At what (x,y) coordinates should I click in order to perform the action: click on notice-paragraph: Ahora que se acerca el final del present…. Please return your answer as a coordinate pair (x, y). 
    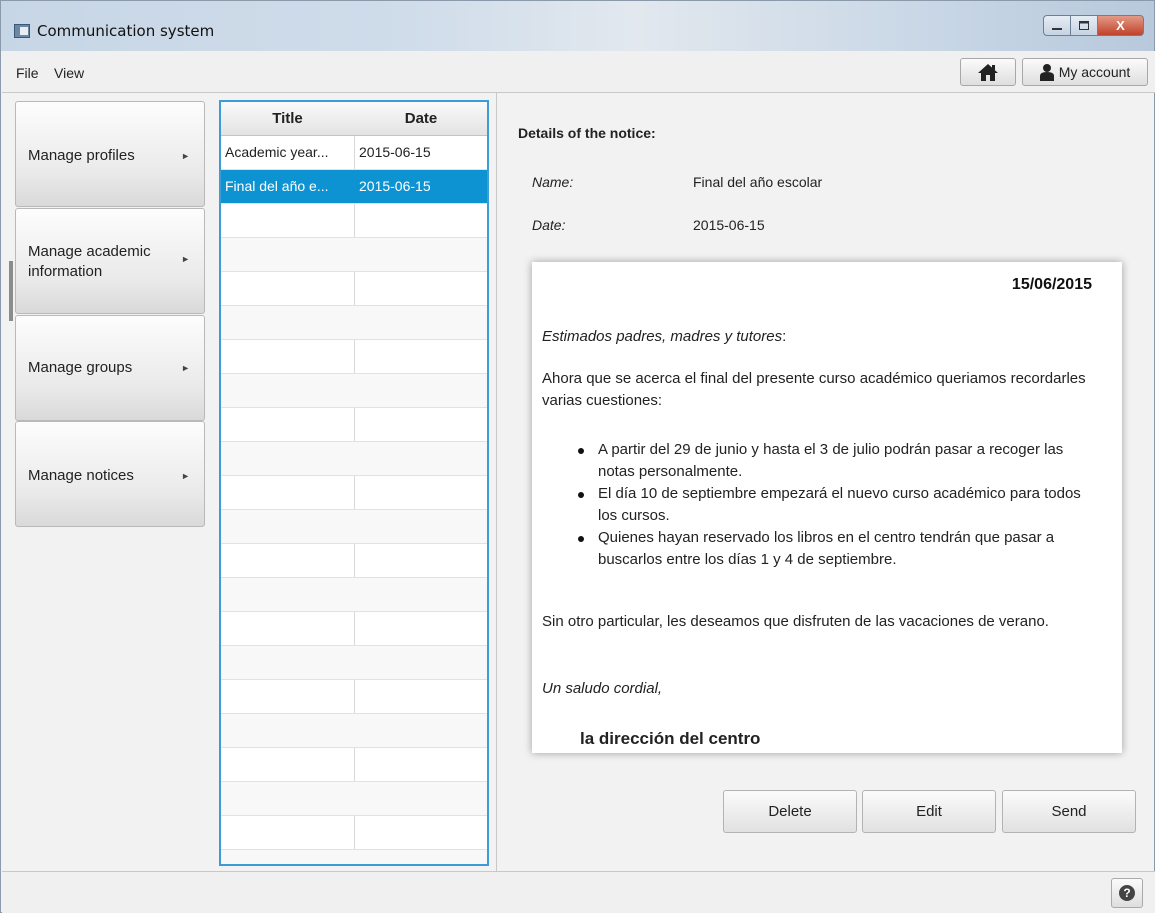
    Looking at the image, I should click on (814, 389).